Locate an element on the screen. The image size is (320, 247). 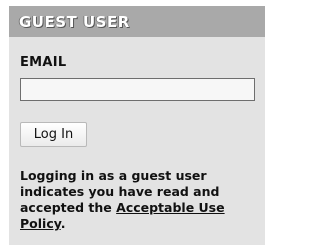
panel-header: GUEST USER is located at coordinates (137, 21).